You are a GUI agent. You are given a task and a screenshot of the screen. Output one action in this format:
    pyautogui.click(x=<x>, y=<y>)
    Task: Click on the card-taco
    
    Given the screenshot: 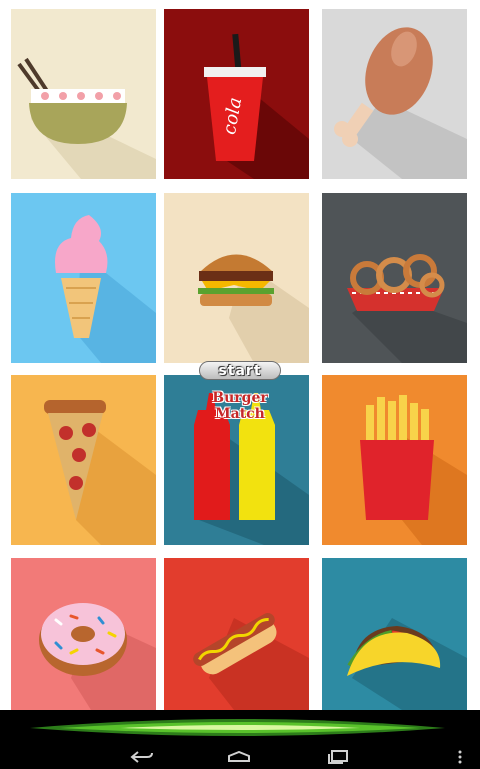 What is the action you would take?
    pyautogui.click(x=394, y=634)
    